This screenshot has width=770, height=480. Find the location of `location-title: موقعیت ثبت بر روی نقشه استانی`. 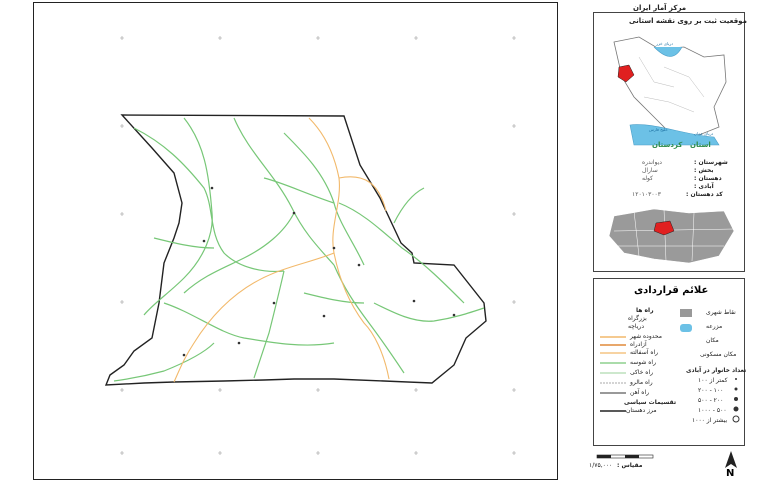

location-title: موقعیت ثبت بر روی نقشه استانی is located at coordinates (688, 21).